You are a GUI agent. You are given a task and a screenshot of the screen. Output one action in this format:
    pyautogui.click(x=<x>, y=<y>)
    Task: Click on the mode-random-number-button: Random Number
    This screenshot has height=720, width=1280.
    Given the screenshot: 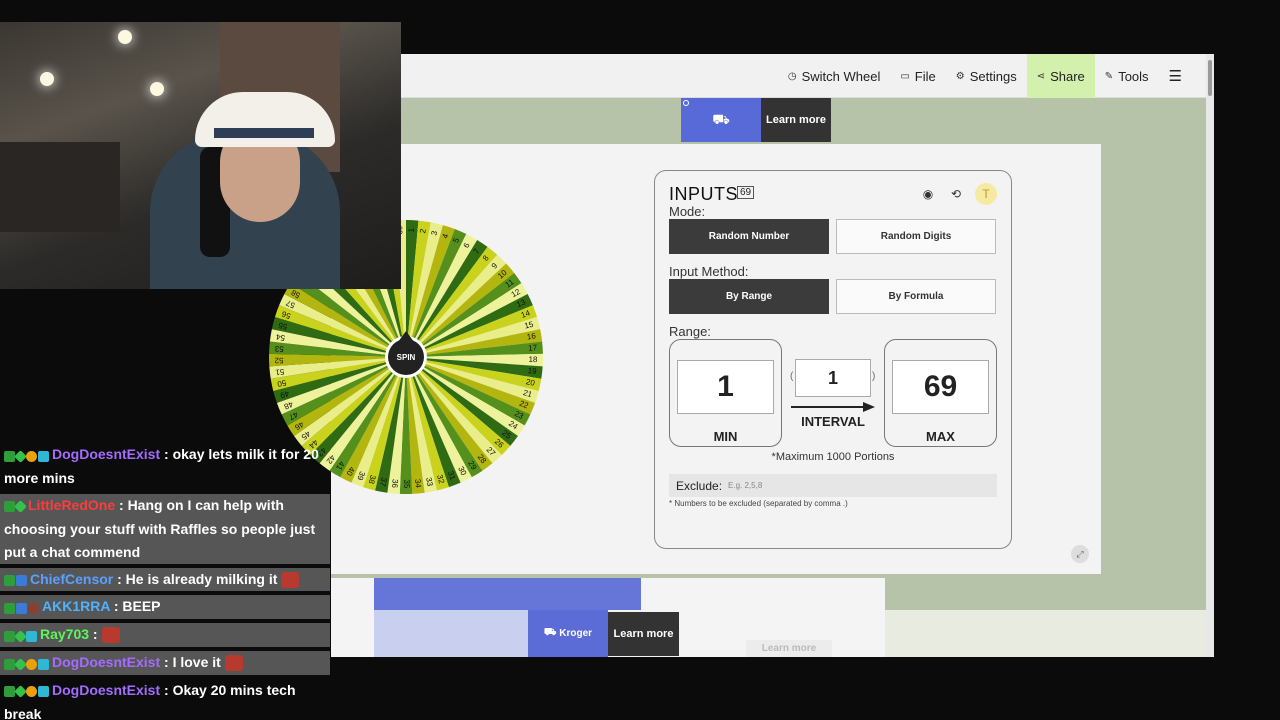 What is the action you would take?
    pyautogui.click(x=749, y=236)
    